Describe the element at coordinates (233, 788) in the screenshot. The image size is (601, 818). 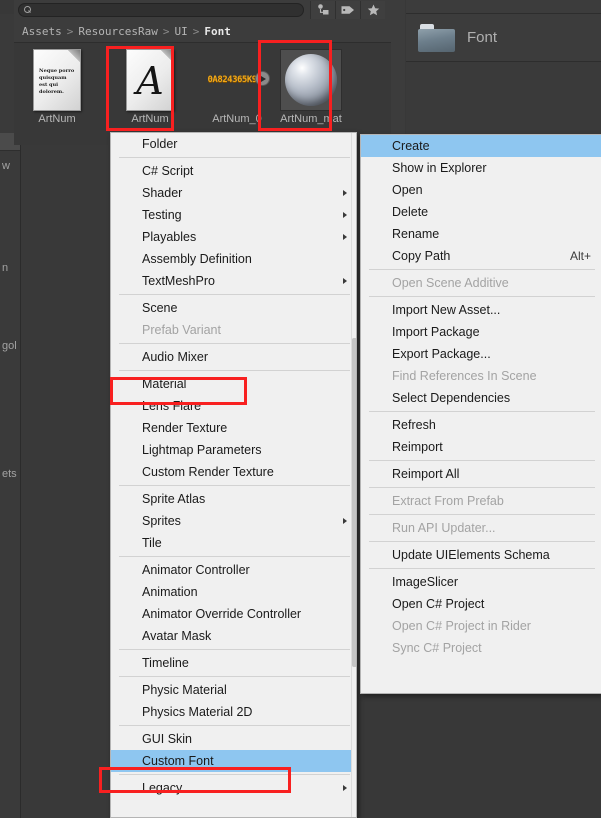
I see `create-menu-item-legacy: Legacy` at that location.